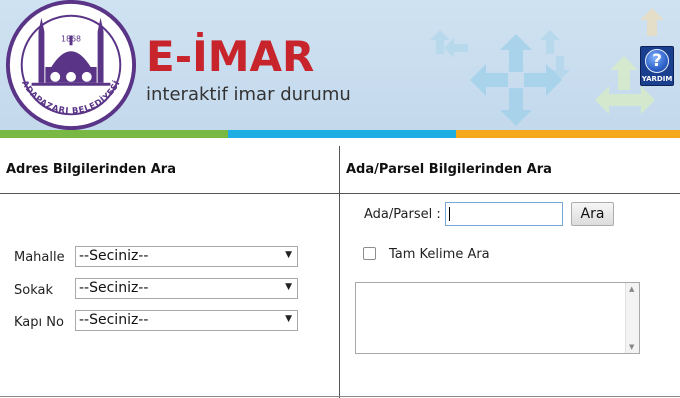 The width and height of the screenshot is (680, 398). What do you see at coordinates (230, 56) in the screenshot?
I see `brand-title: E-İMAR` at bounding box center [230, 56].